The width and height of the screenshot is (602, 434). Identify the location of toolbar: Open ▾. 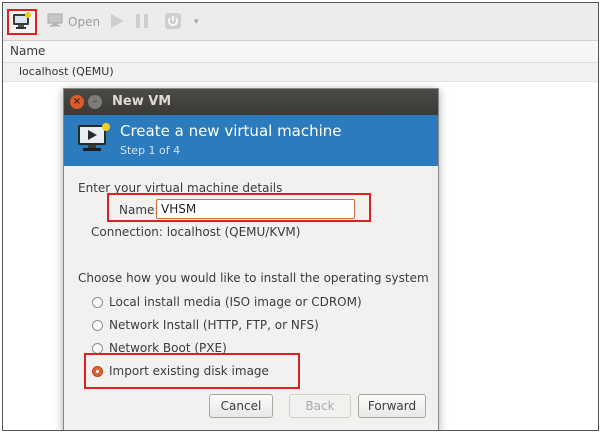
(300, 22).